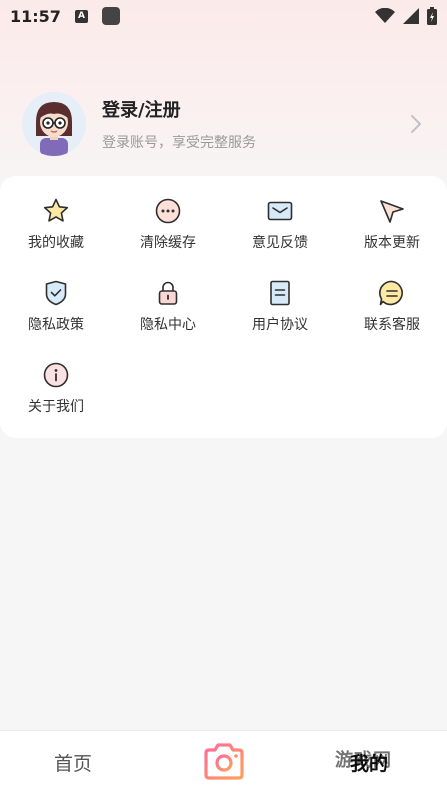 The width and height of the screenshot is (447, 794). I want to click on camera-icon, so click(224, 764).